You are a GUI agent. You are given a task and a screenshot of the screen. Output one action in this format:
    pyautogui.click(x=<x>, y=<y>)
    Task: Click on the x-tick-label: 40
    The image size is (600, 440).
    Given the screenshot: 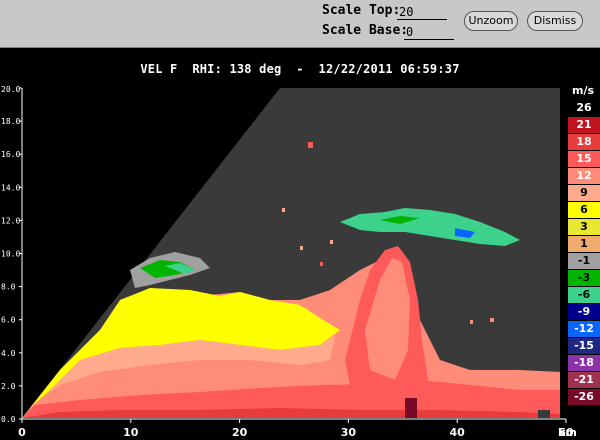 What is the action you would take?
    pyautogui.click(x=458, y=432)
    